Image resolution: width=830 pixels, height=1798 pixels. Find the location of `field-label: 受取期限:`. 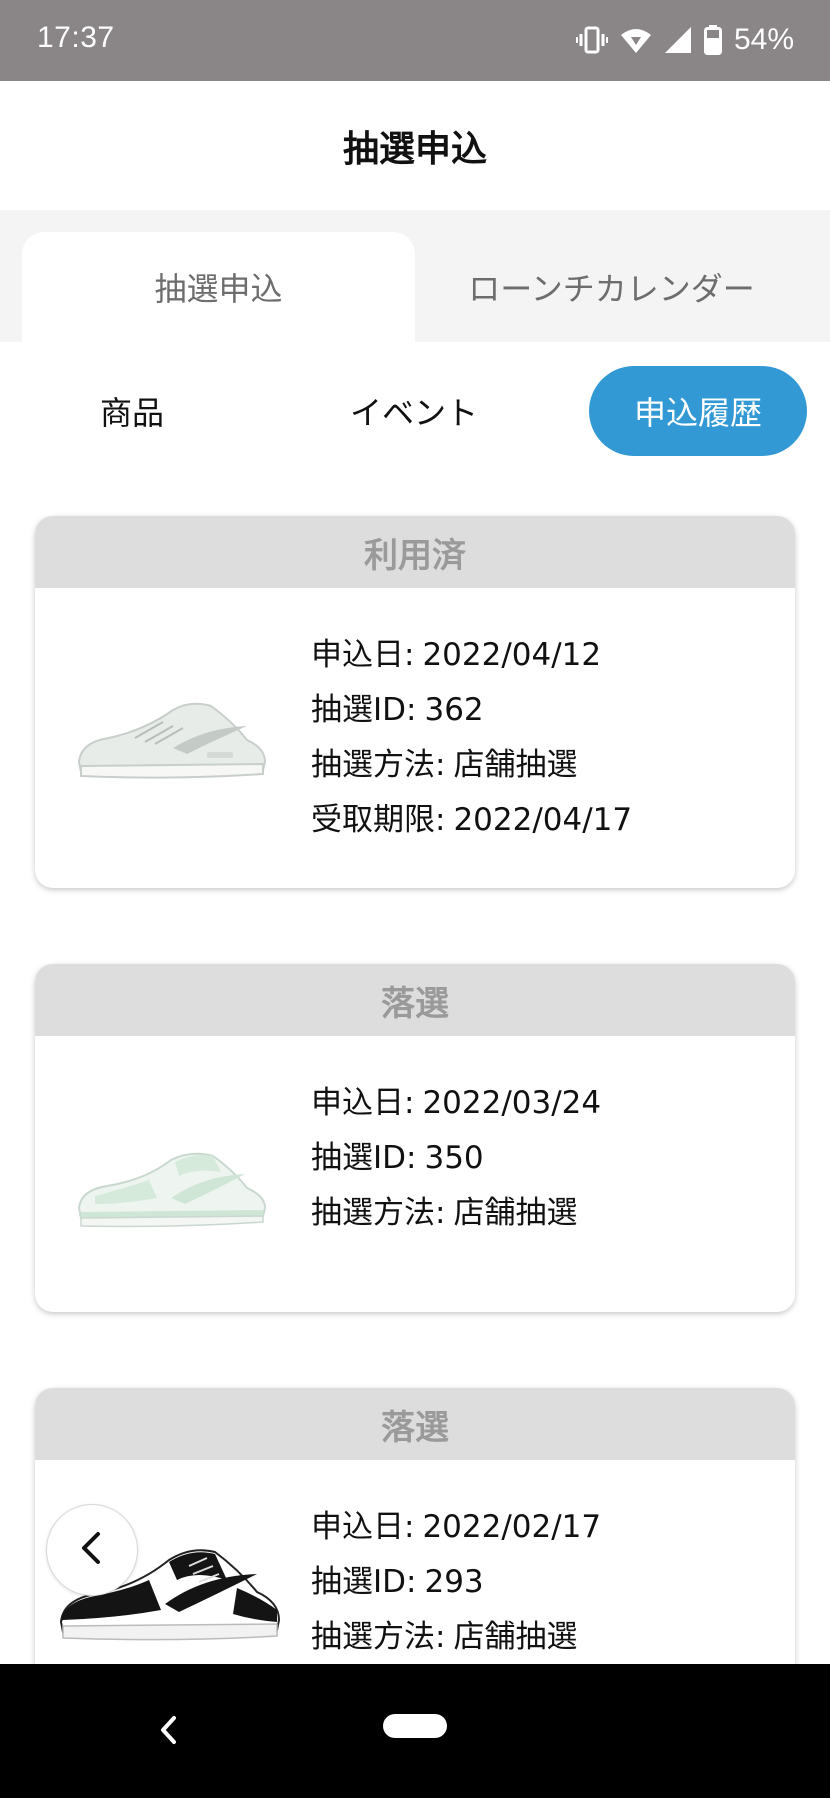

field-label: 受取期限: is located at coordinates (378, 820).